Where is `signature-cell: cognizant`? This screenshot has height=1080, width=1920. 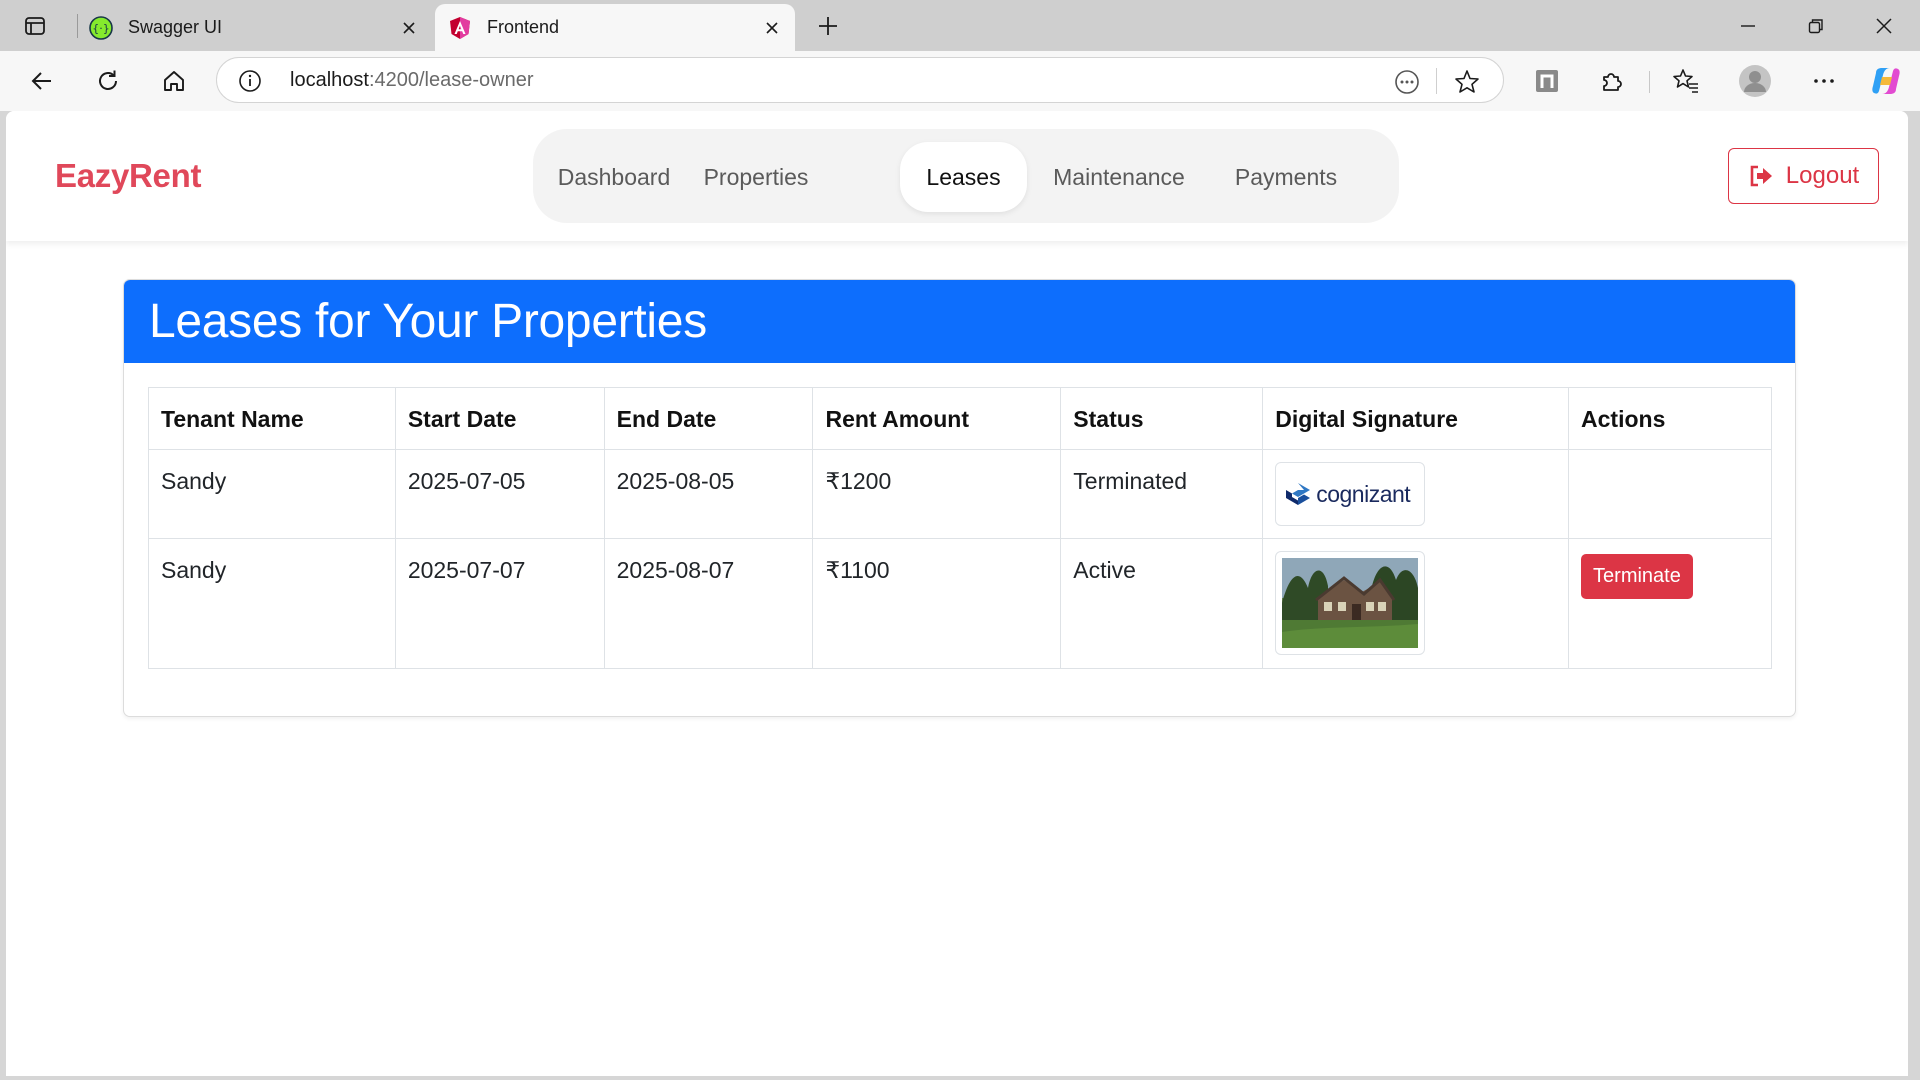
signature-cell: cognizant is located at coordinates (1416, 494).